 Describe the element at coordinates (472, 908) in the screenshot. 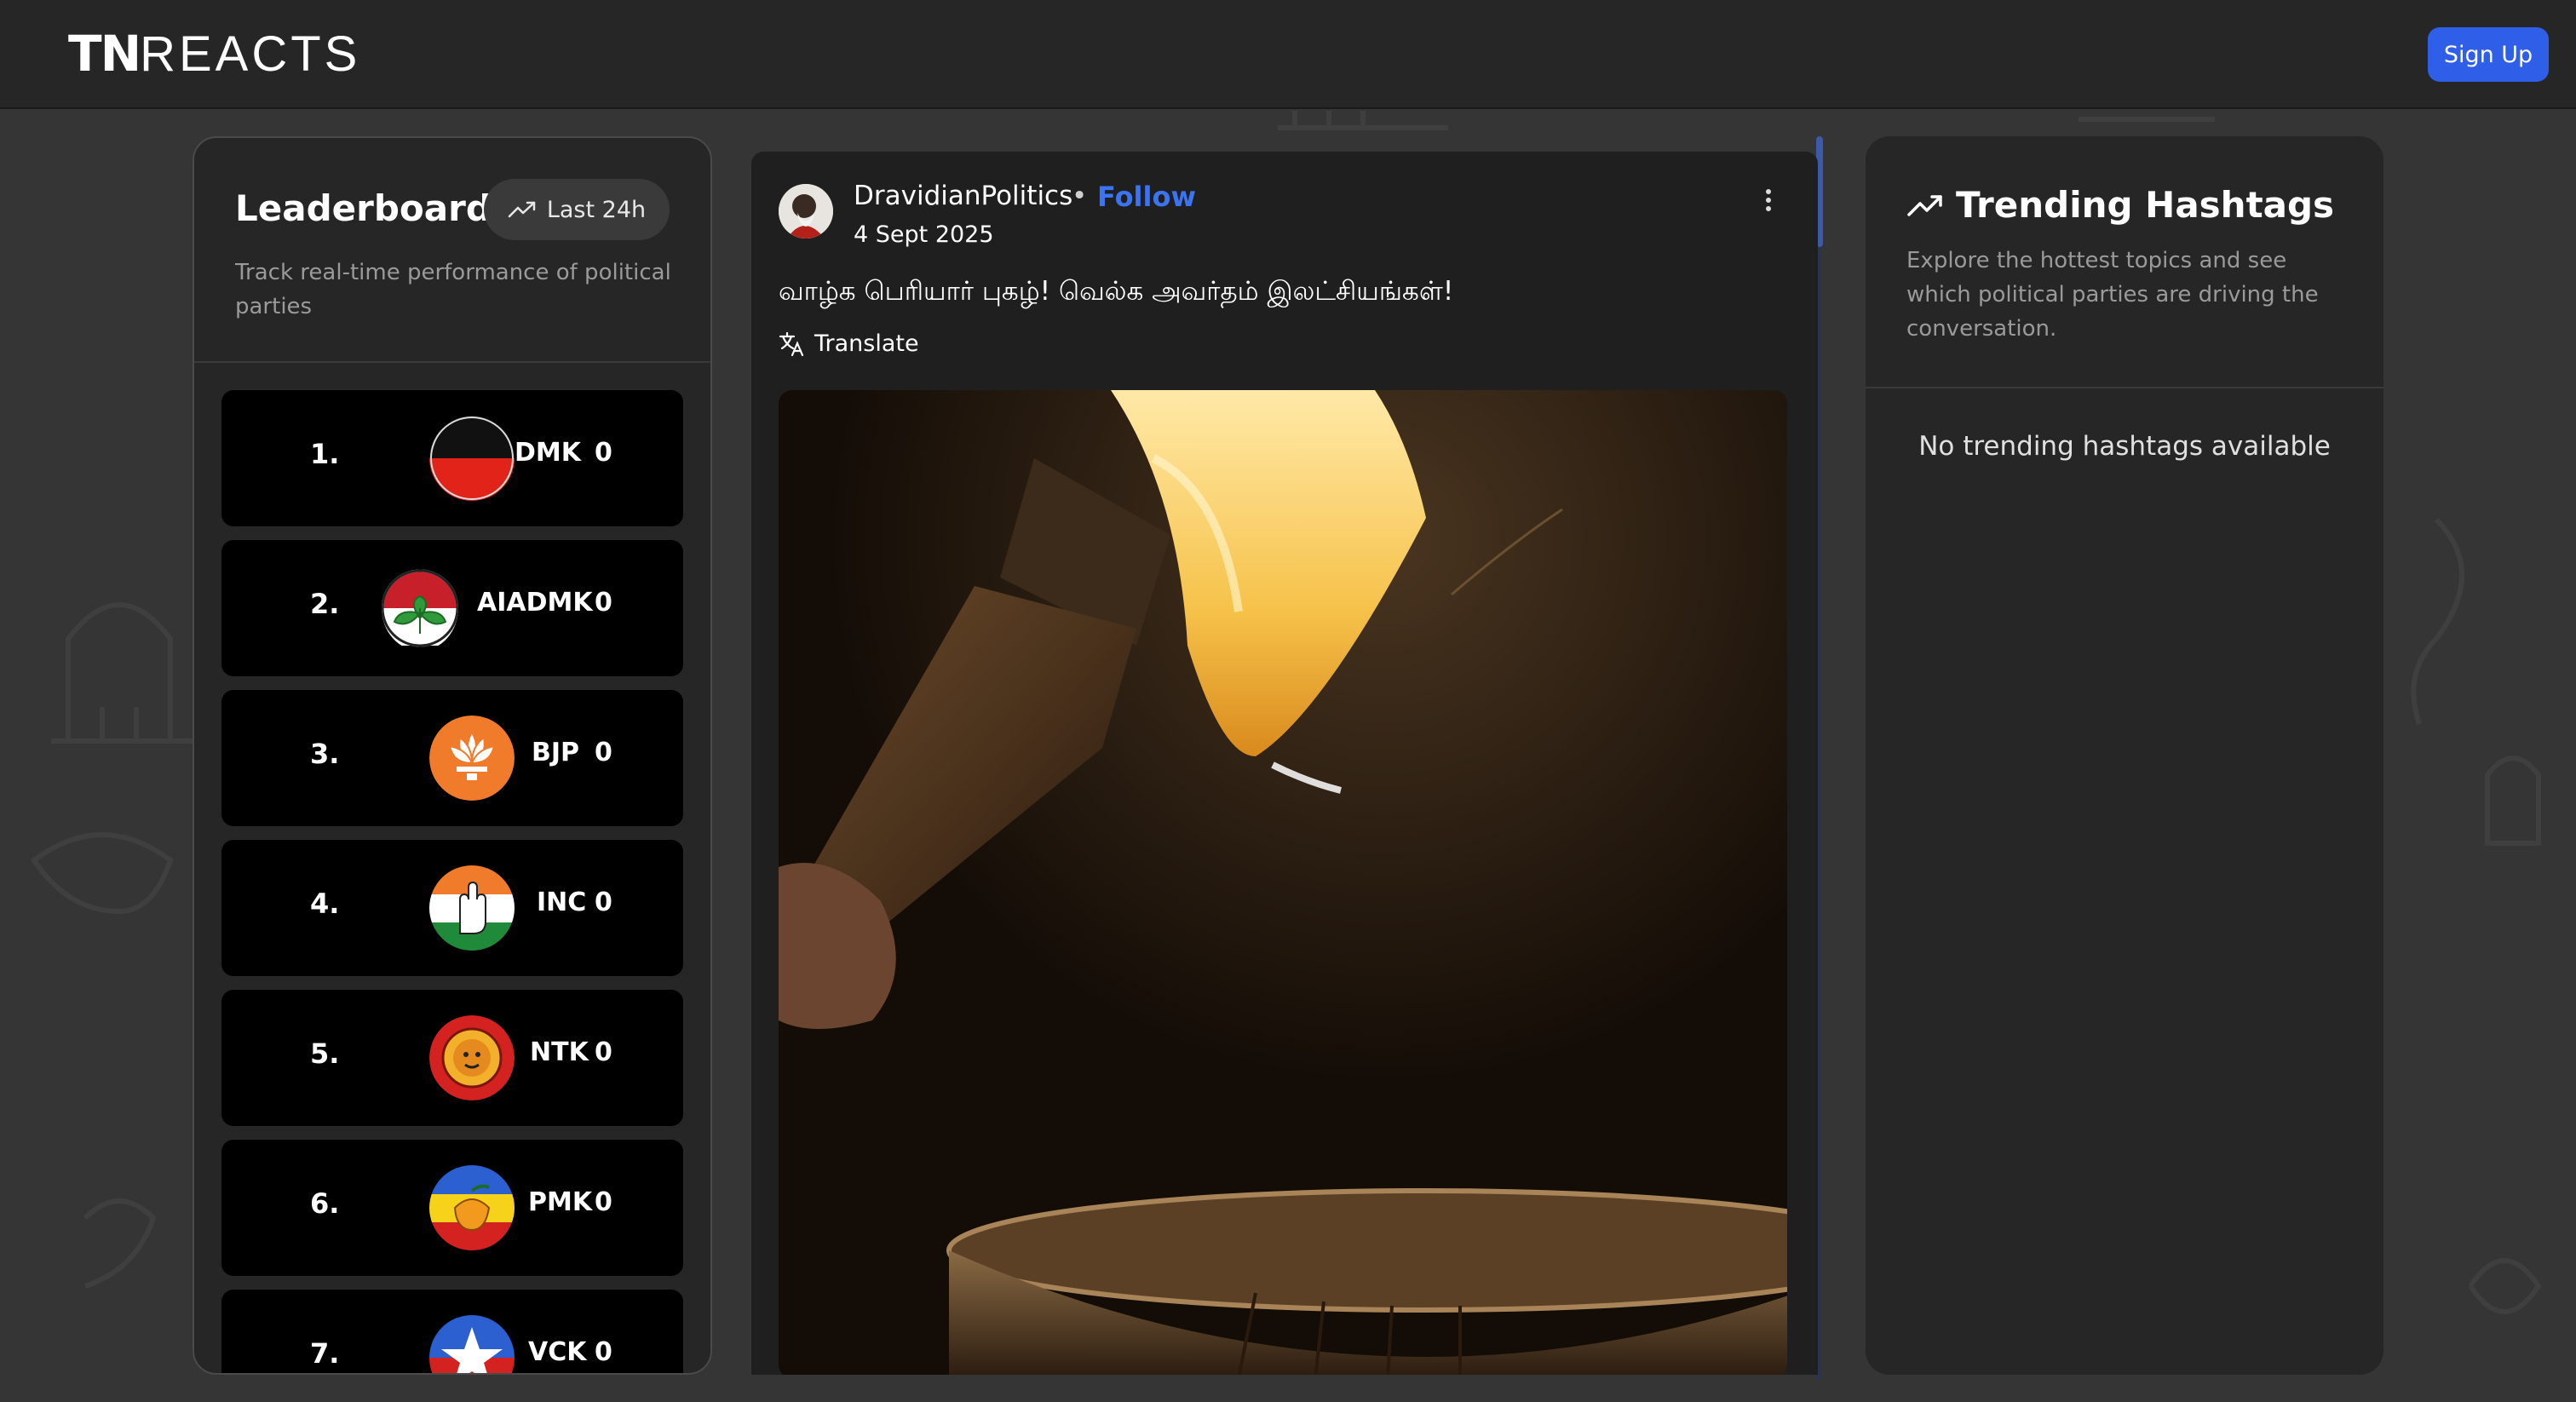

I see `inc-hand-icon` at that location.